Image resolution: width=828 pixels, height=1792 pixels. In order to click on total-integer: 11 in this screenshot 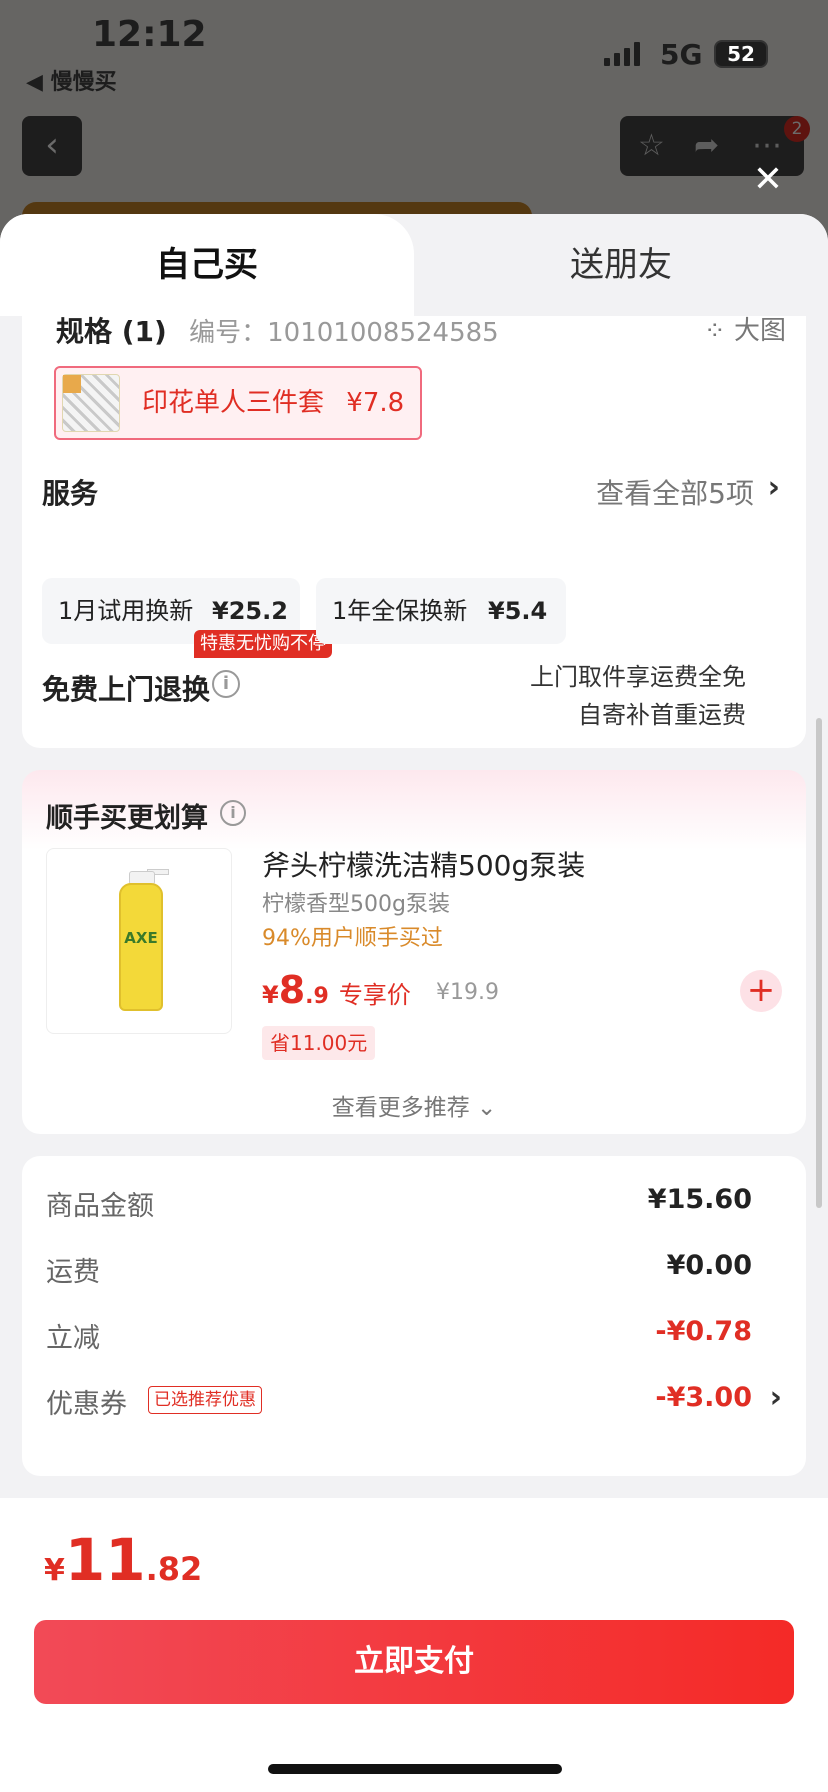, I will do `click(105, 1560)`.